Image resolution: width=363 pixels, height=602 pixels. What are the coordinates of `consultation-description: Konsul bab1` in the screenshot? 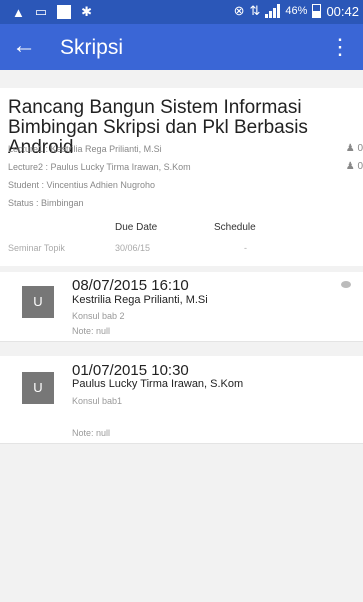 It's located at (97, 401).